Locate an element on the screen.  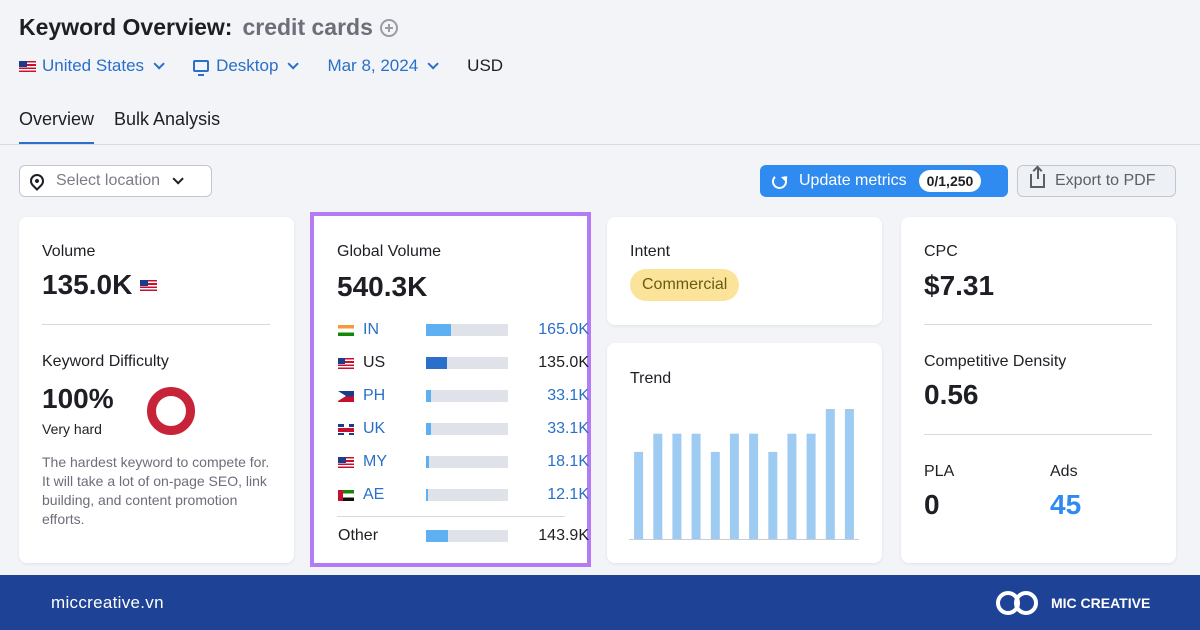
country-code: IN is located at coordinates (383, 330).